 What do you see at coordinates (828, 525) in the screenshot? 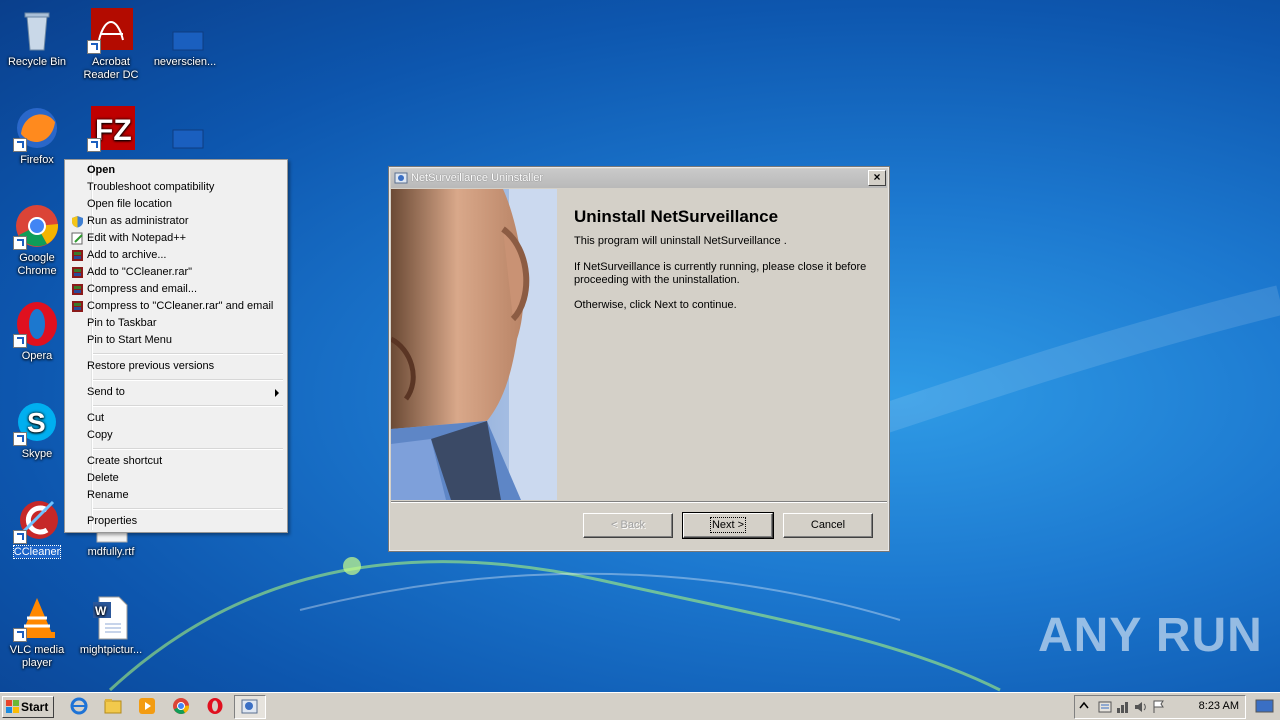
I see `cancel-button: Cancel` at bounding box center [828, 525].